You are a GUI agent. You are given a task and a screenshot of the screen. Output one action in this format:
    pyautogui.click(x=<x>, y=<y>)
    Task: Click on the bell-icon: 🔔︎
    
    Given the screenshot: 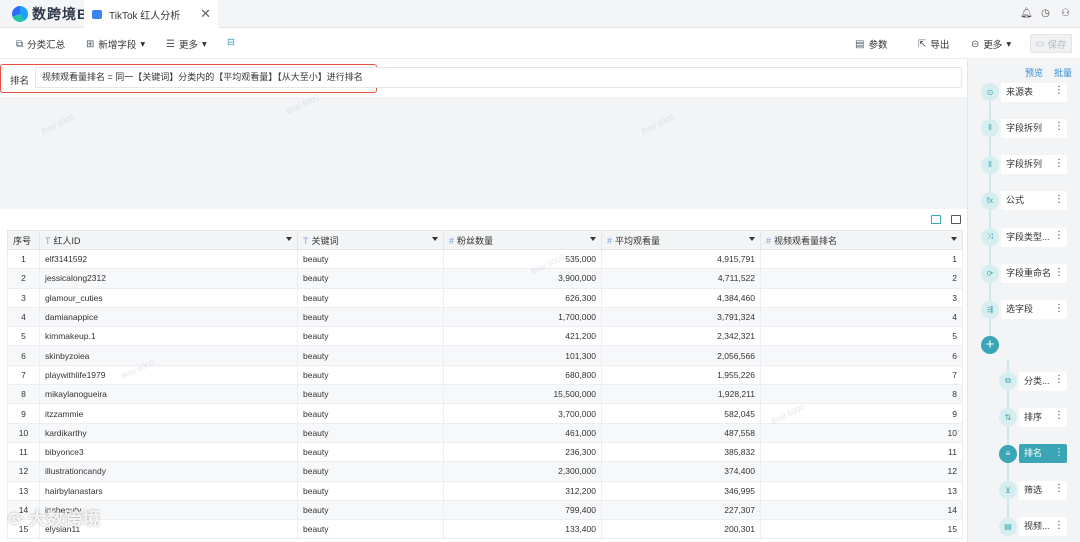 What is the action you would take?
    pyautogui.click(x=1026, y=13)
    